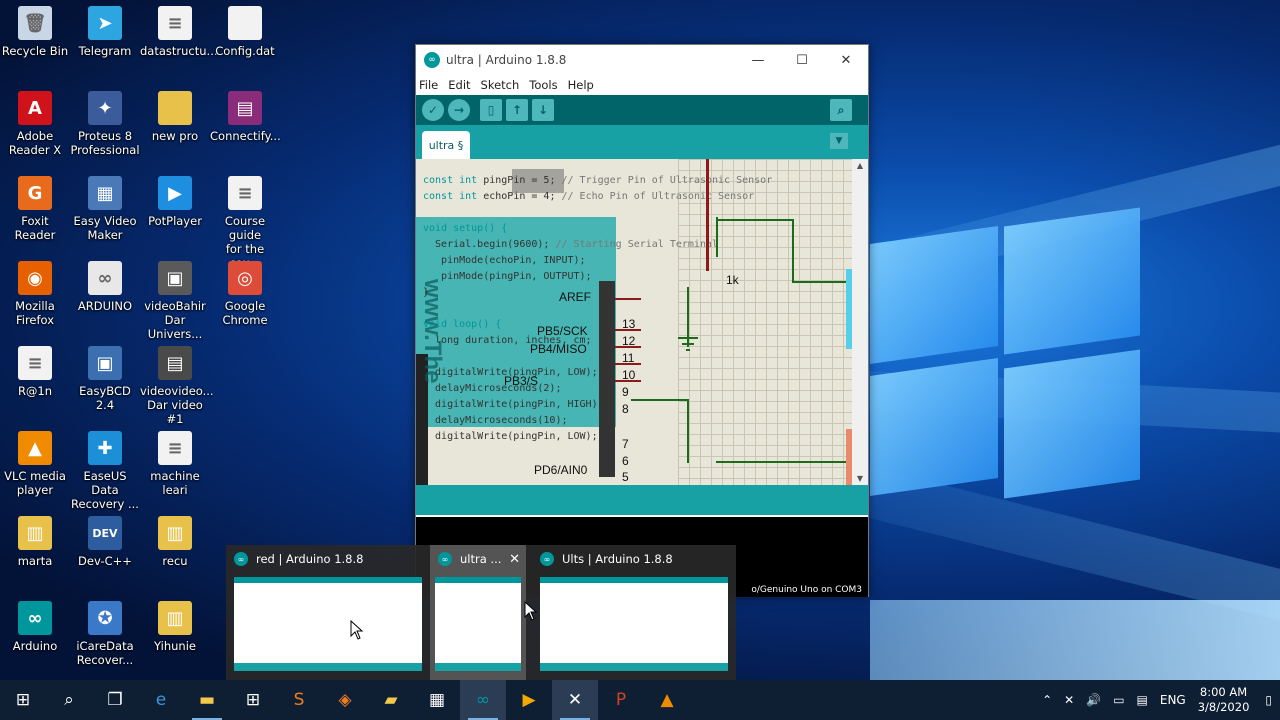 The image size is (1280, 720). What do you see at coordinates (326, 612) in the screenshot?
I see `thumbnail-red: ∞ red | Arduino 1.8.8` at bounding box center [326, 612].